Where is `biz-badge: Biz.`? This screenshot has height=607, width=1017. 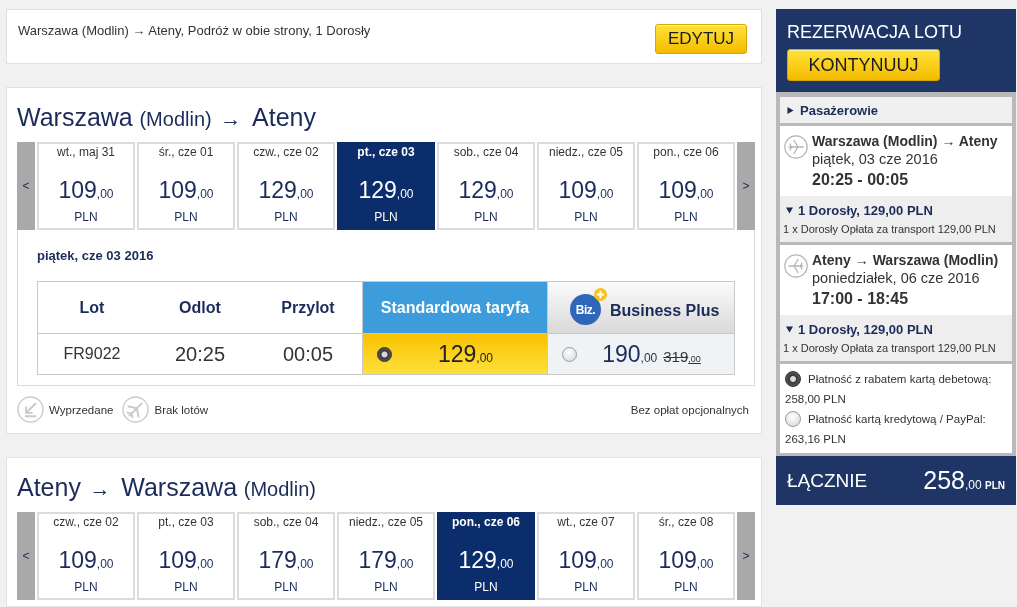 biz-badge: Biz. is located at coordinates (585, 309).